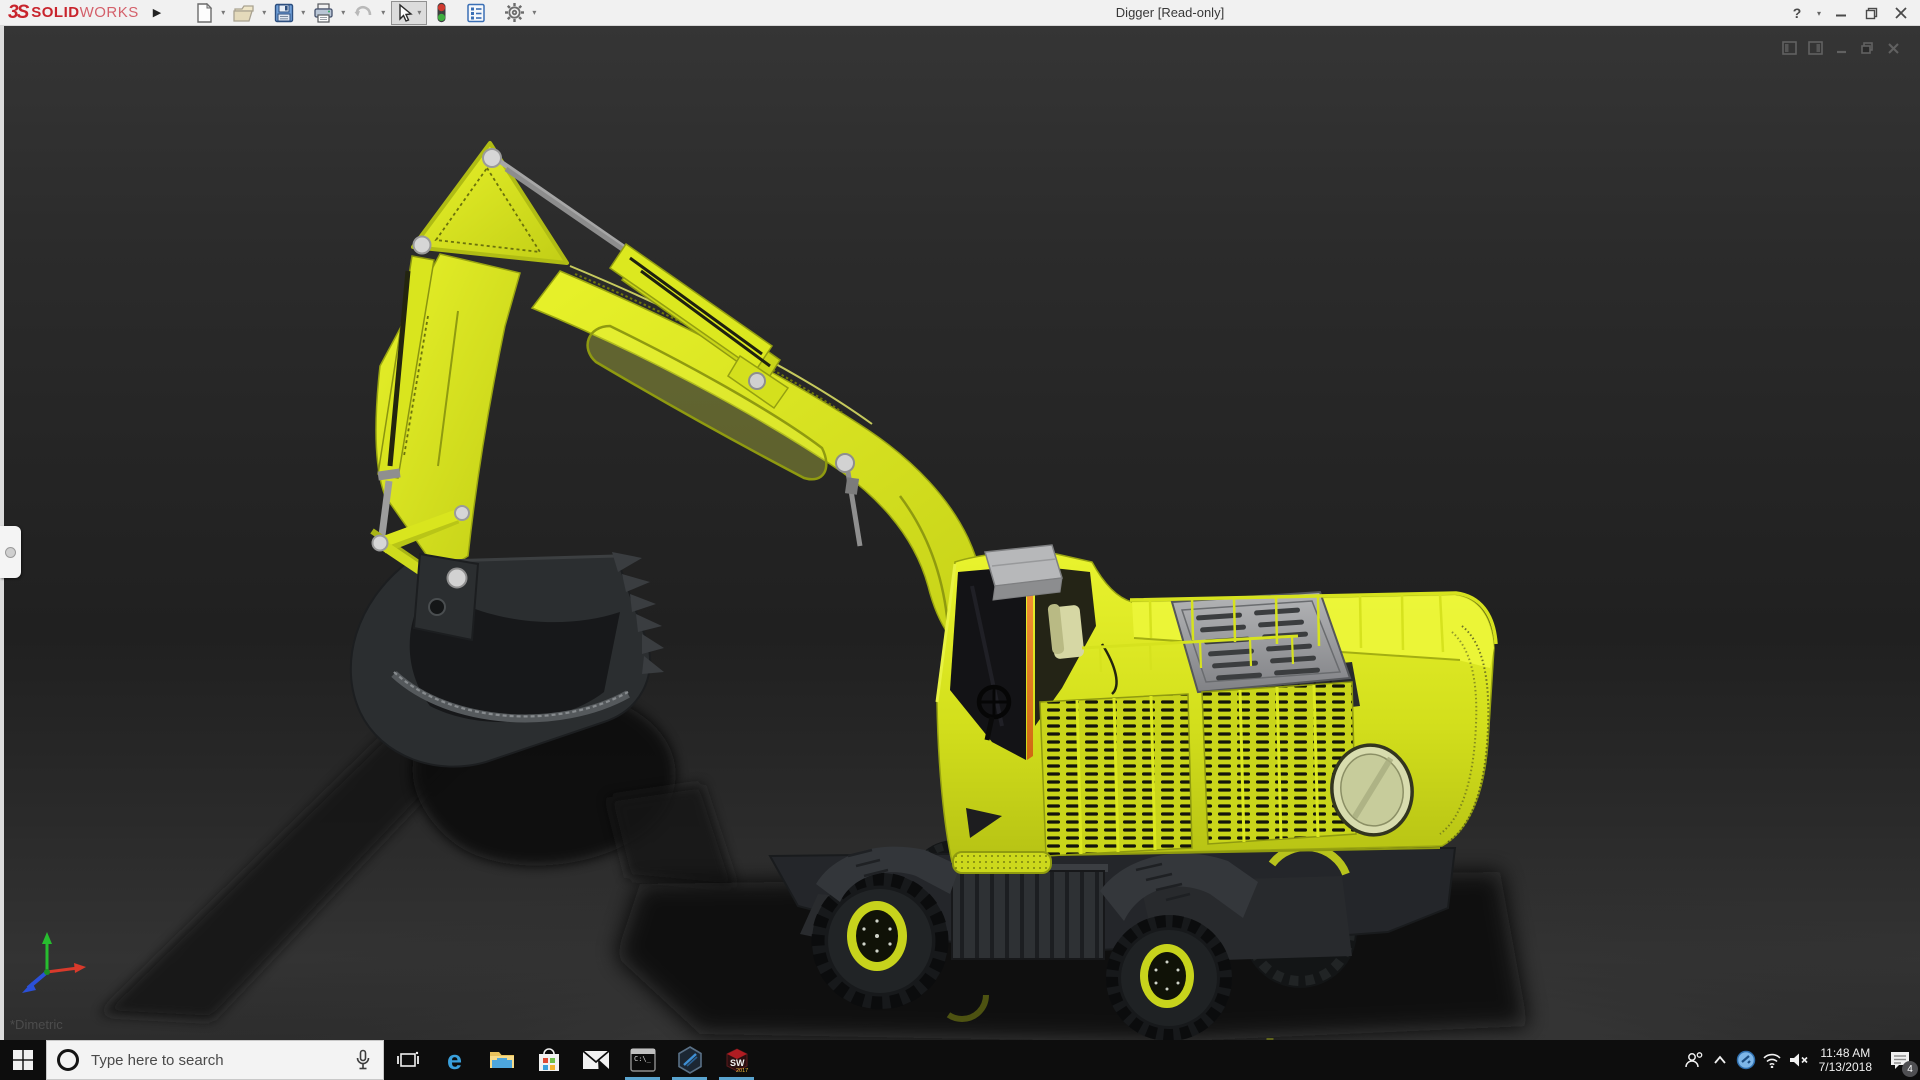 The image size is (1920, 1080). I want to click on expand-panel-icon, so click(10, 552).